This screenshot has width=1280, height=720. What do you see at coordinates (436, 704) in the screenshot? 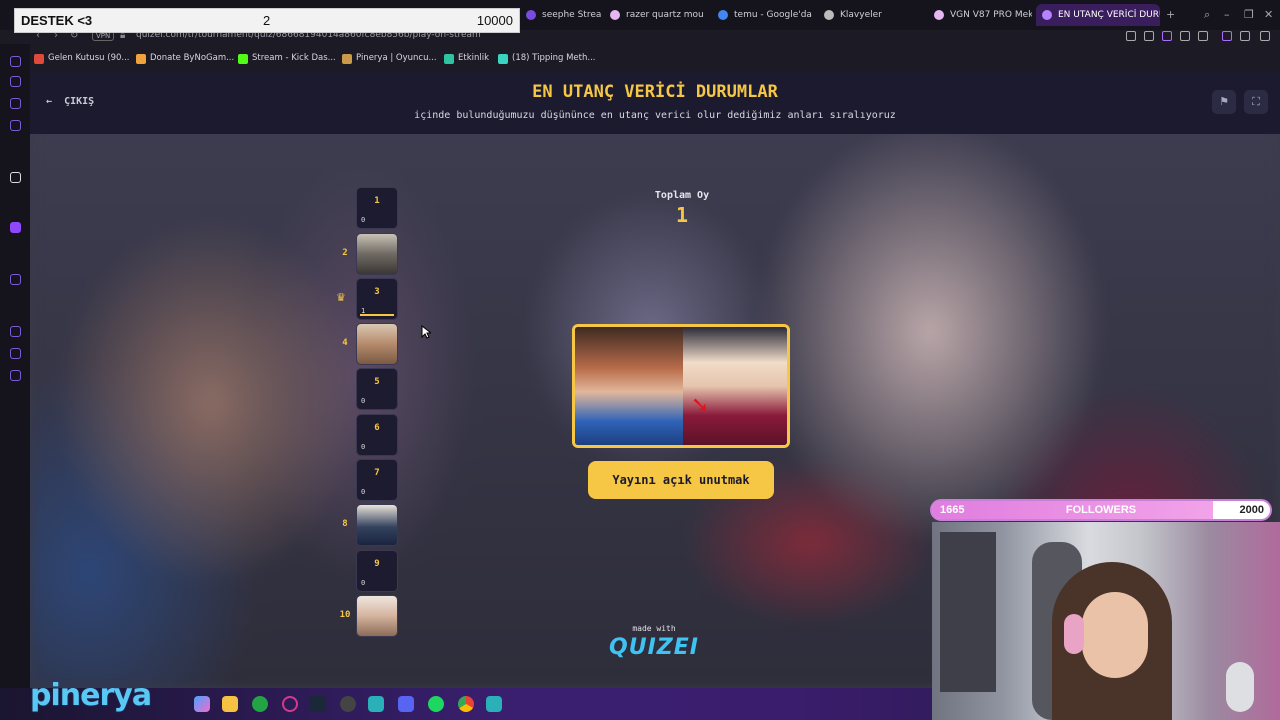
I see `spotify-icon` at bounding box center [436, 704].